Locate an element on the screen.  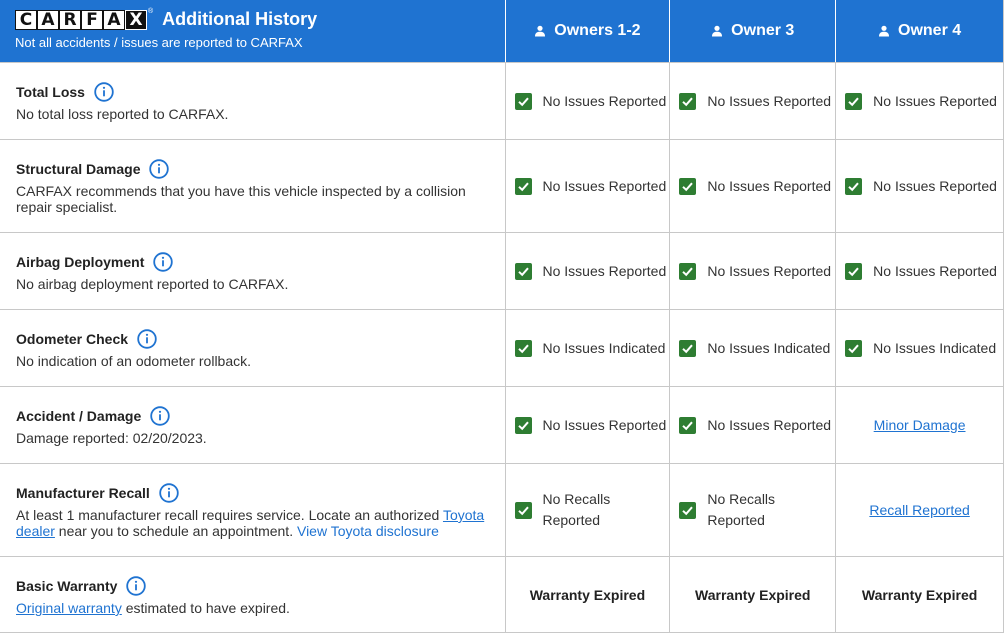
status-text: Warranty Expired is located at coordinates (587, 594).